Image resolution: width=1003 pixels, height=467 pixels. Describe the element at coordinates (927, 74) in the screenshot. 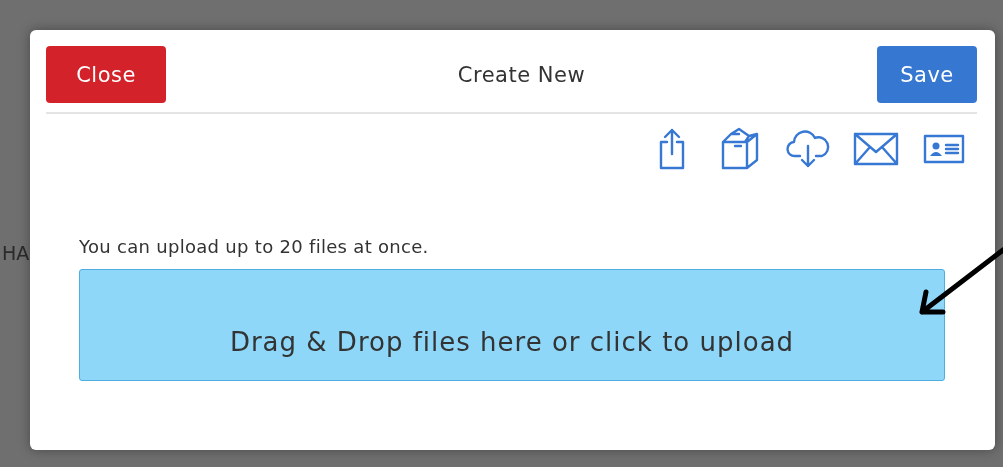

I see `save-button: Save` at that location.